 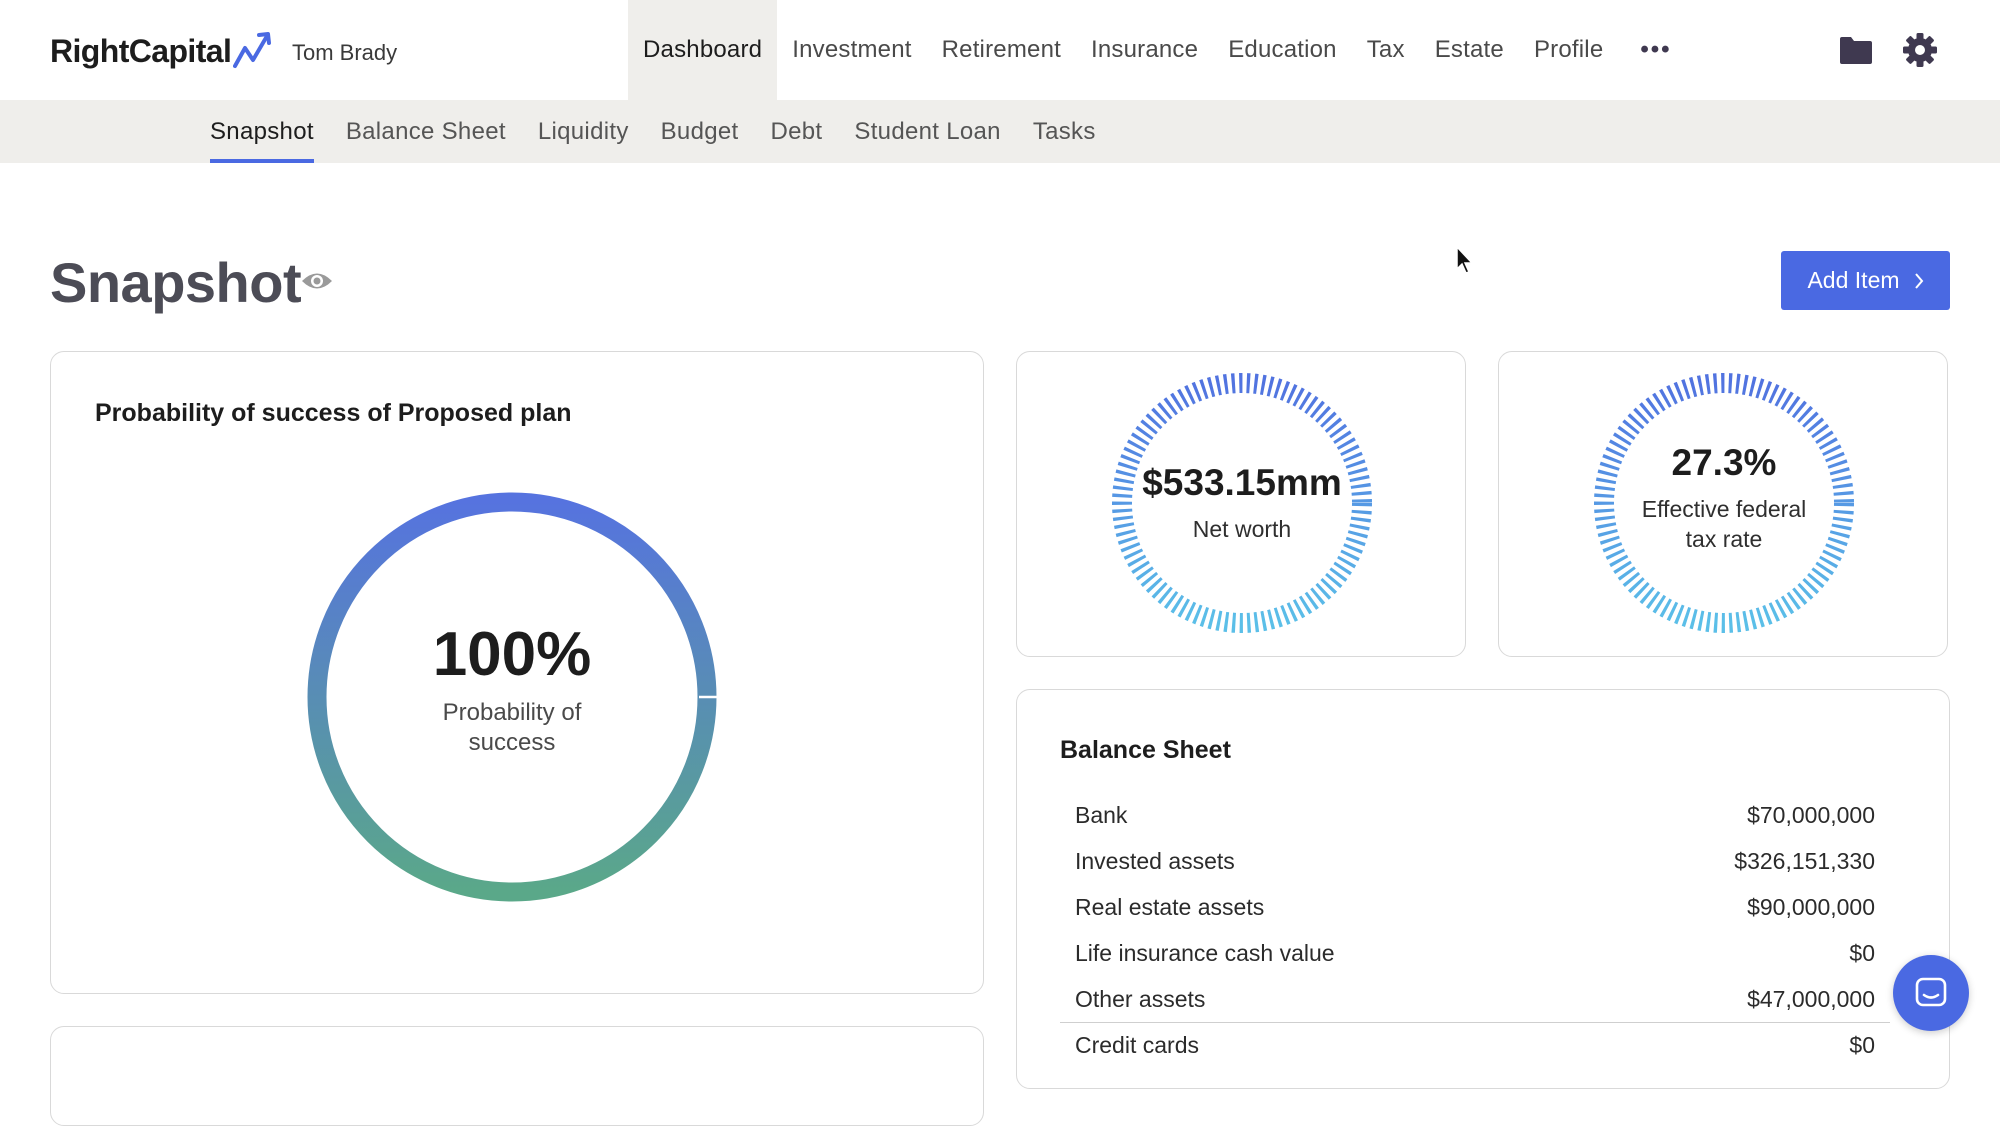 What do you see at coordinates (176, 282) in the screenshot?
I see `page-title: Snapshot` at bounding box center [176, 282].